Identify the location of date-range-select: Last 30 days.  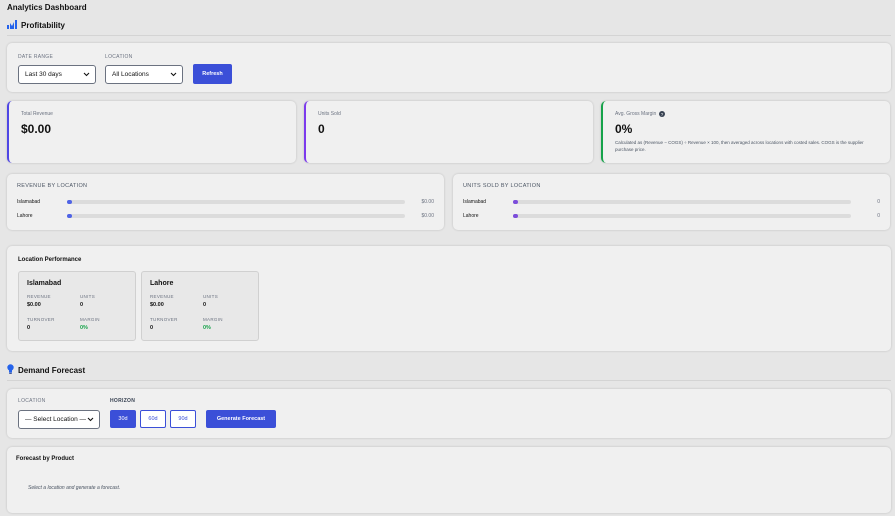
(57, 74).